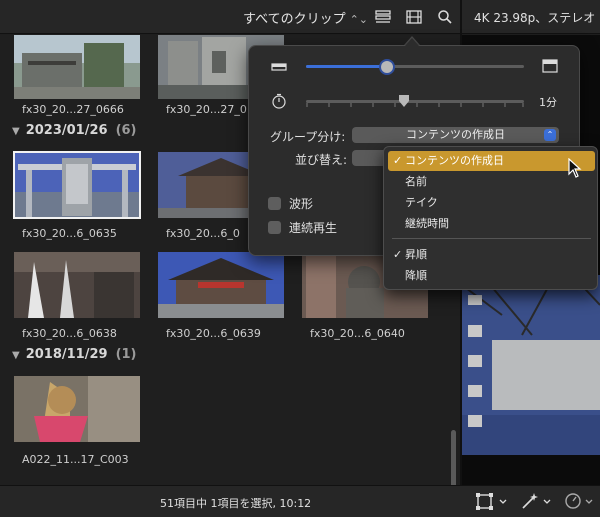 This screenshot has width=600, height=517. Describe the element at coordinates (491, 238) in the screenshot. I see `menu-separator` at that location.